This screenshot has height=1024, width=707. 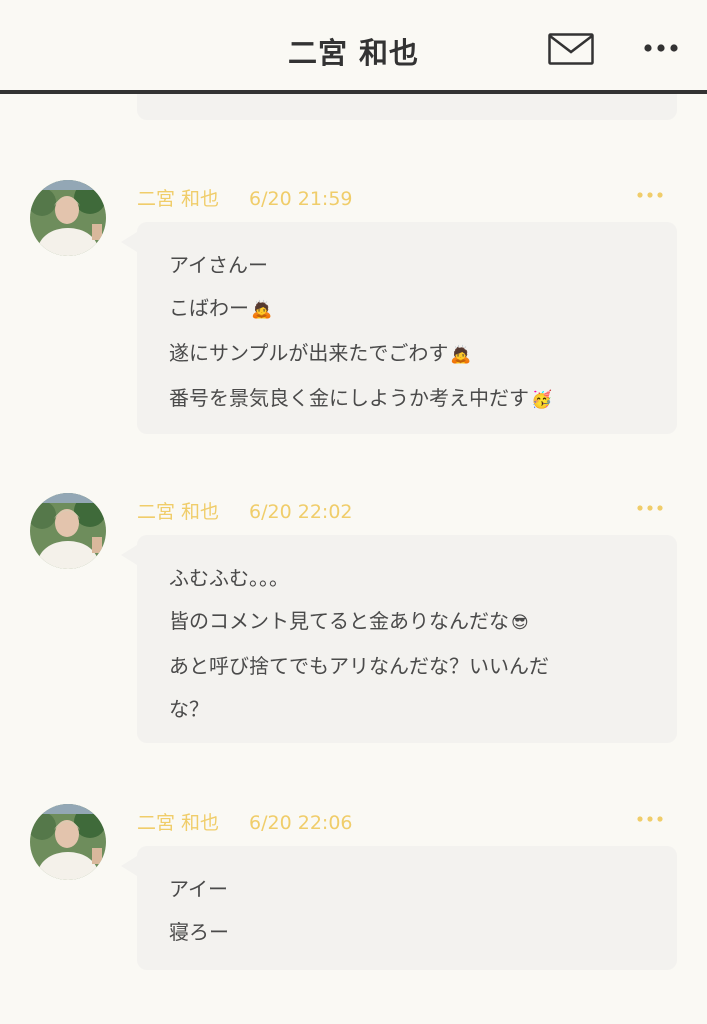 What do you see at coordinates (320, 353) in the screenshot?
I see `message-line: 遂にサンプルが出来たでごわす 🙇` at bounding box center [320, 353].